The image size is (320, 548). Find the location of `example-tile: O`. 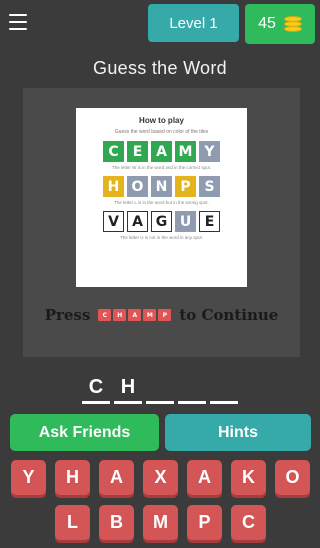

example-tile: O is located at coordinates (137, 186).